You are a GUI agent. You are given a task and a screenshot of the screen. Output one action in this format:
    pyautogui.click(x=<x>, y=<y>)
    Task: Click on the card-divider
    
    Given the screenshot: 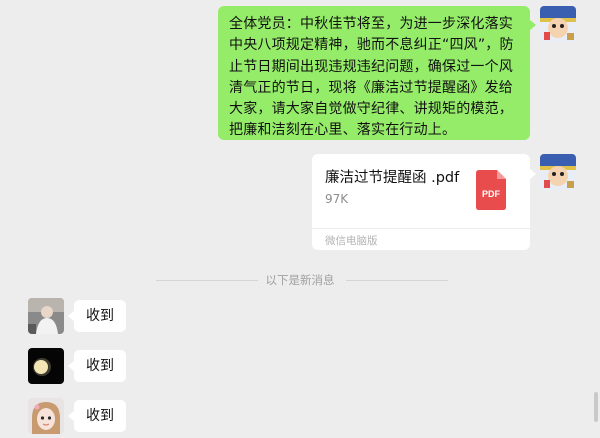 What is the action you would take?
    pyautogui.click(x=421, y=228)
    